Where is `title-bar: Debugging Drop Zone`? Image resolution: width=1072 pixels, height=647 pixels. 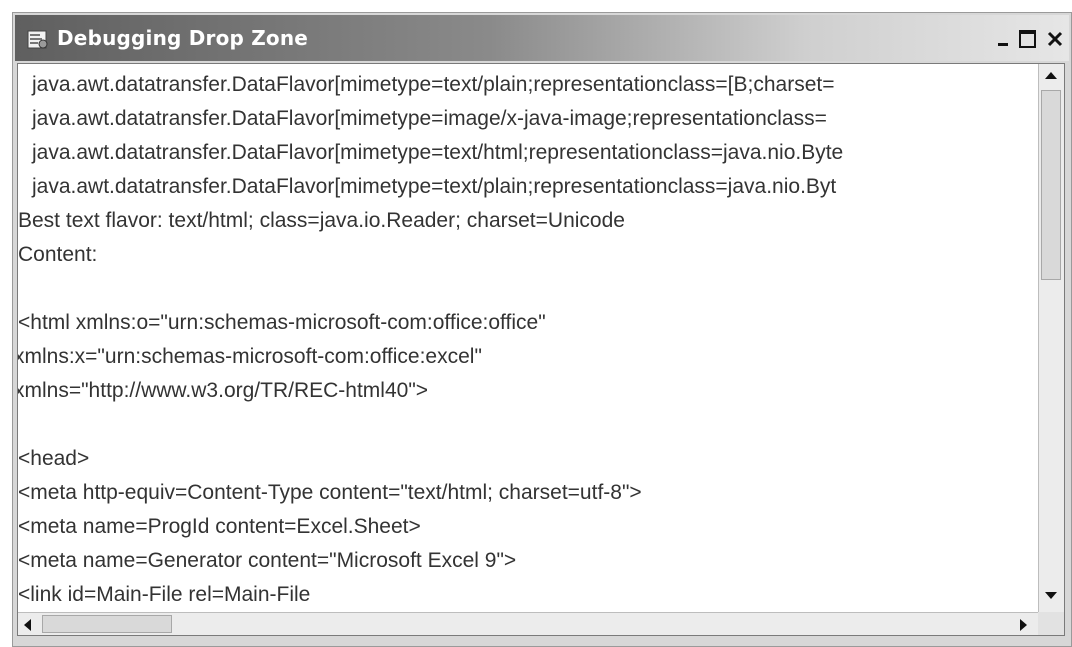 title-bar: Debugging Drop Zone is located at coordinates (542, 38).